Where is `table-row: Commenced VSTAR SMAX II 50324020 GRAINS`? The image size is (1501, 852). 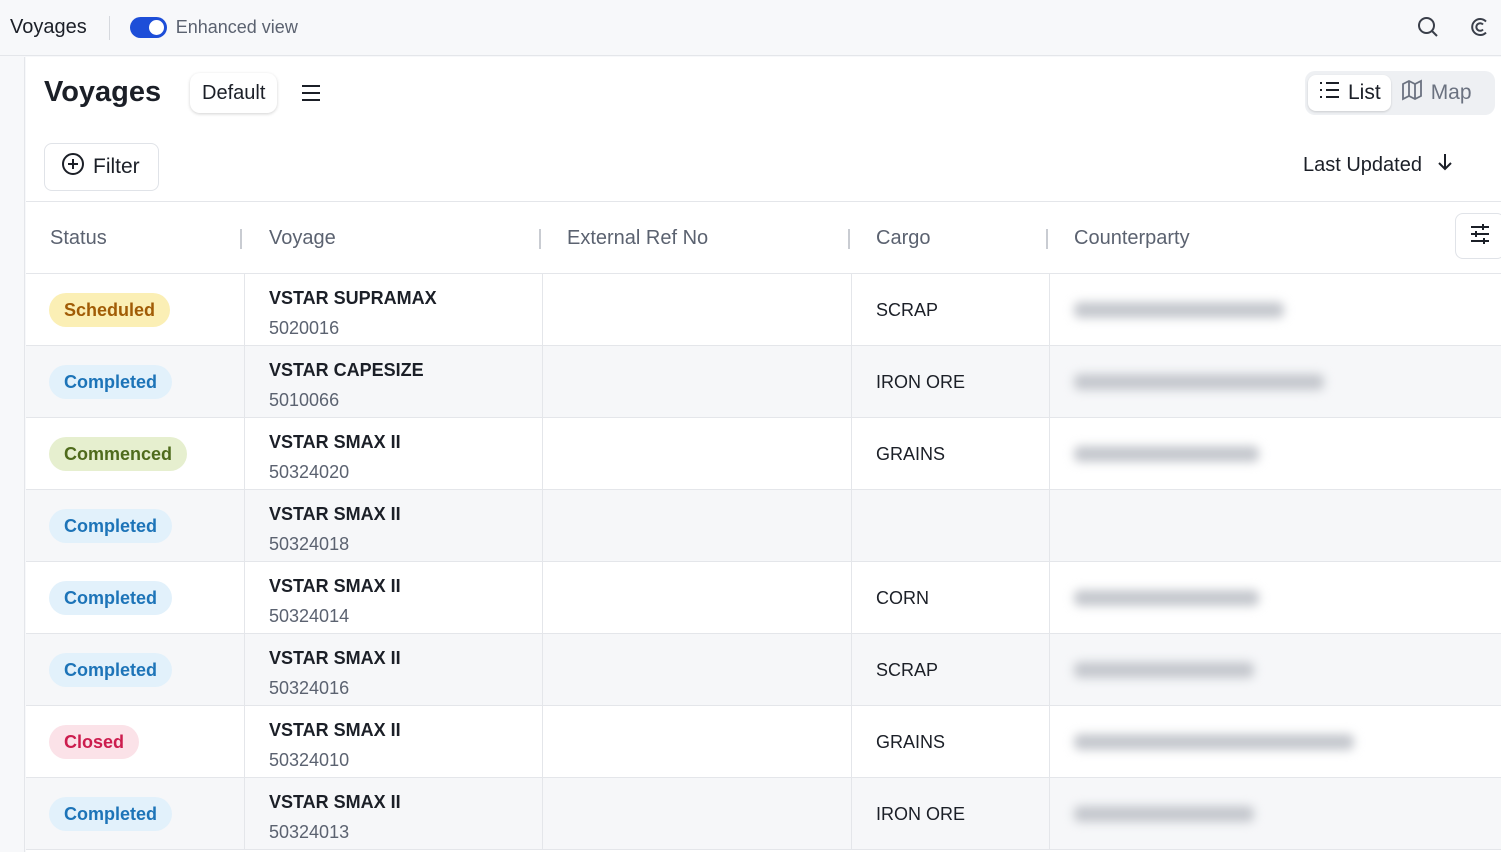
table-row: Commenced VSTAR SMAX II 50324020 GRAINS is located at coordinates (763, 454).